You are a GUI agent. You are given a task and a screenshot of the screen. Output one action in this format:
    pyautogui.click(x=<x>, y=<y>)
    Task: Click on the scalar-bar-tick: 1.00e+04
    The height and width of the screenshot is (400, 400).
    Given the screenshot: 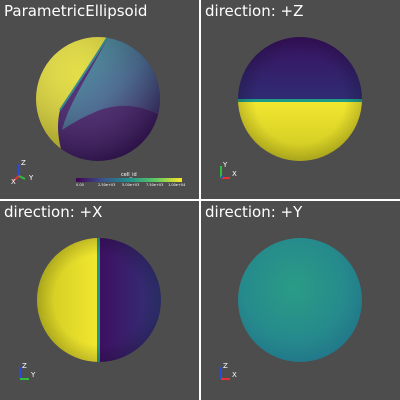 What is the action you would take?
    pyautogui.click(x=177, y=185)
    